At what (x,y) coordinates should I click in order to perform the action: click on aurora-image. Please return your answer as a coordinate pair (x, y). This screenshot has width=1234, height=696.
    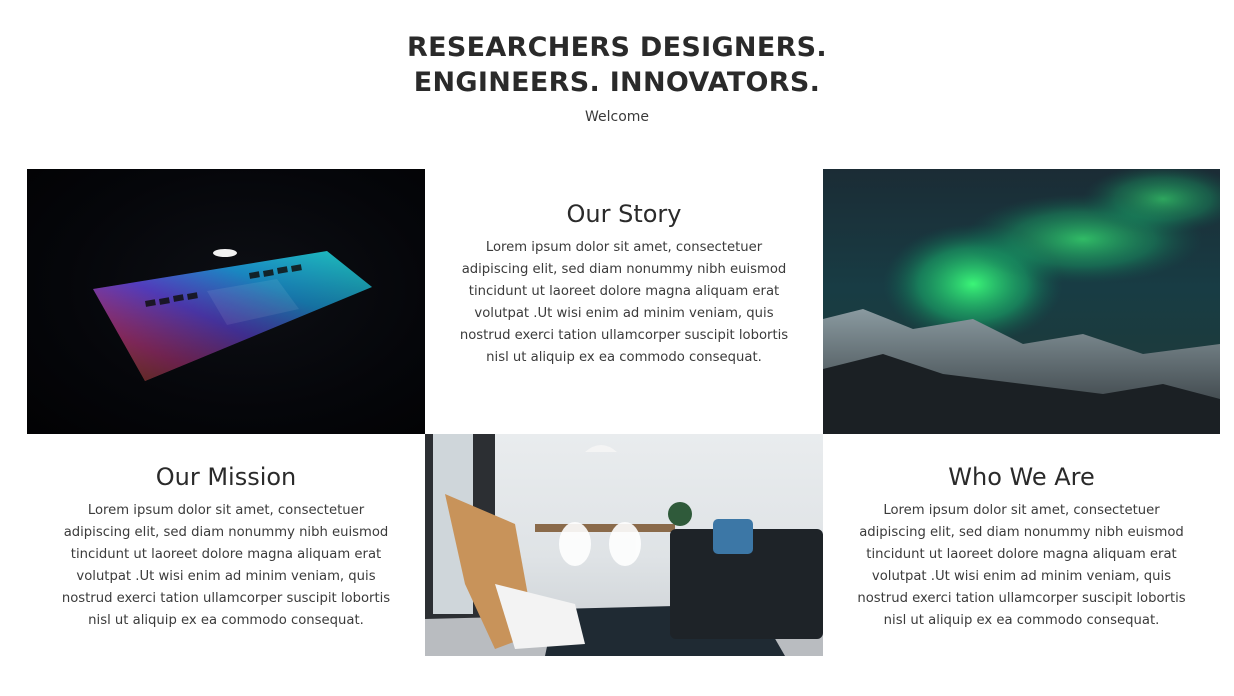
    Looking at the image, I should click on (1021, 301).